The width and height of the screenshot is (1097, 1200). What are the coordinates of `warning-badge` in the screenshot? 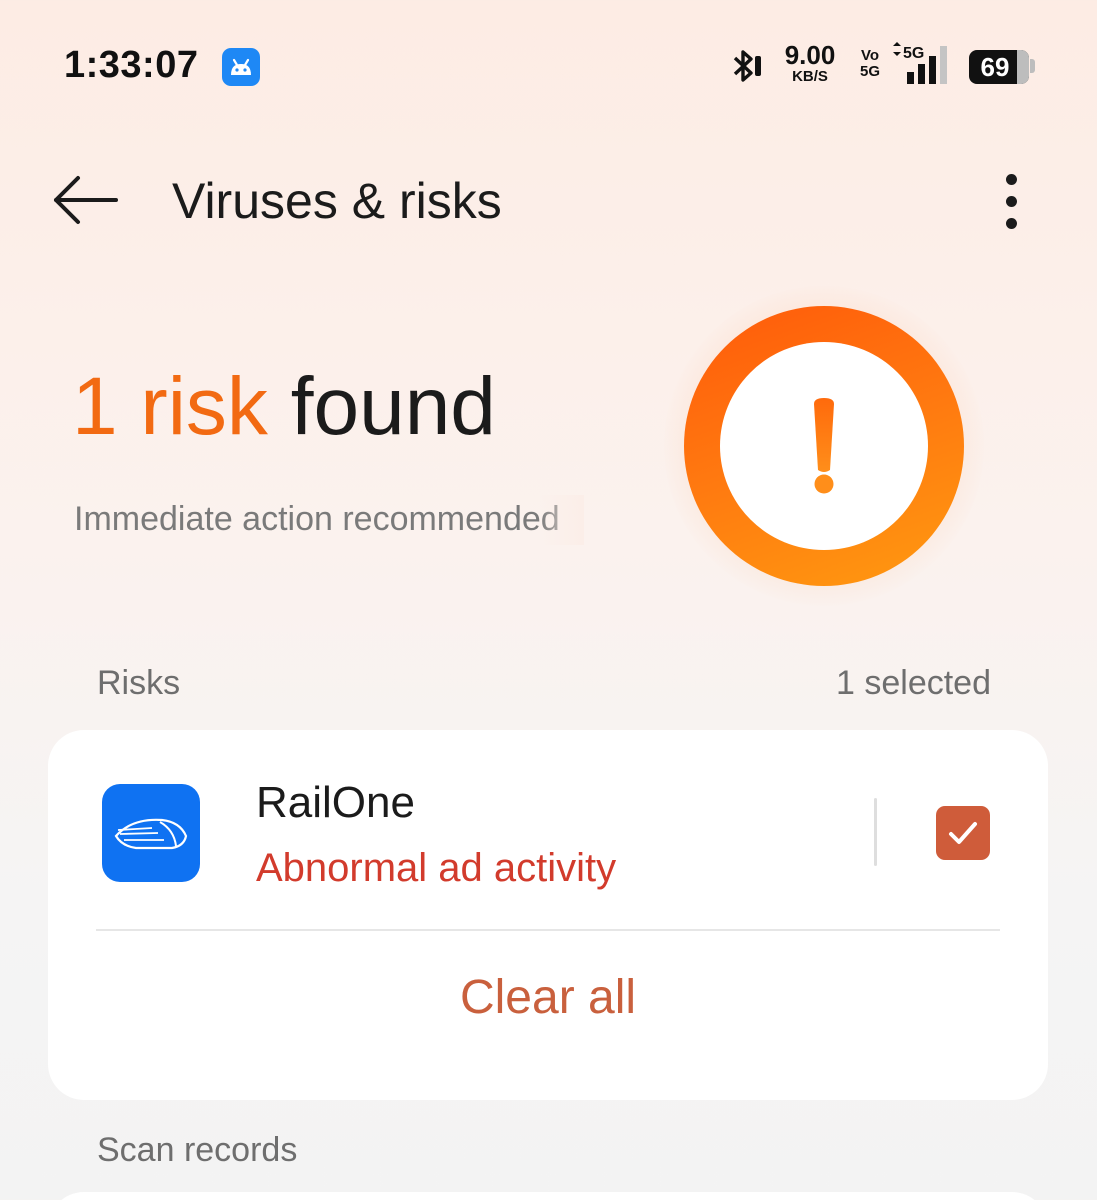 It's located at (824, 446).